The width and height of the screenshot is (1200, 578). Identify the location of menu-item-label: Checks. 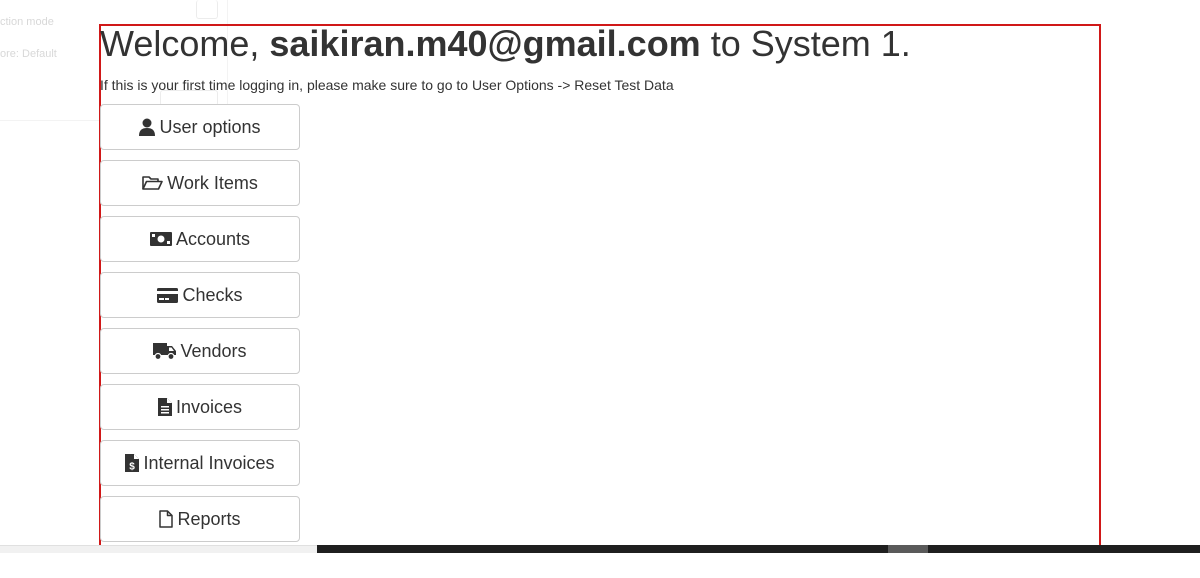
(212, 294).